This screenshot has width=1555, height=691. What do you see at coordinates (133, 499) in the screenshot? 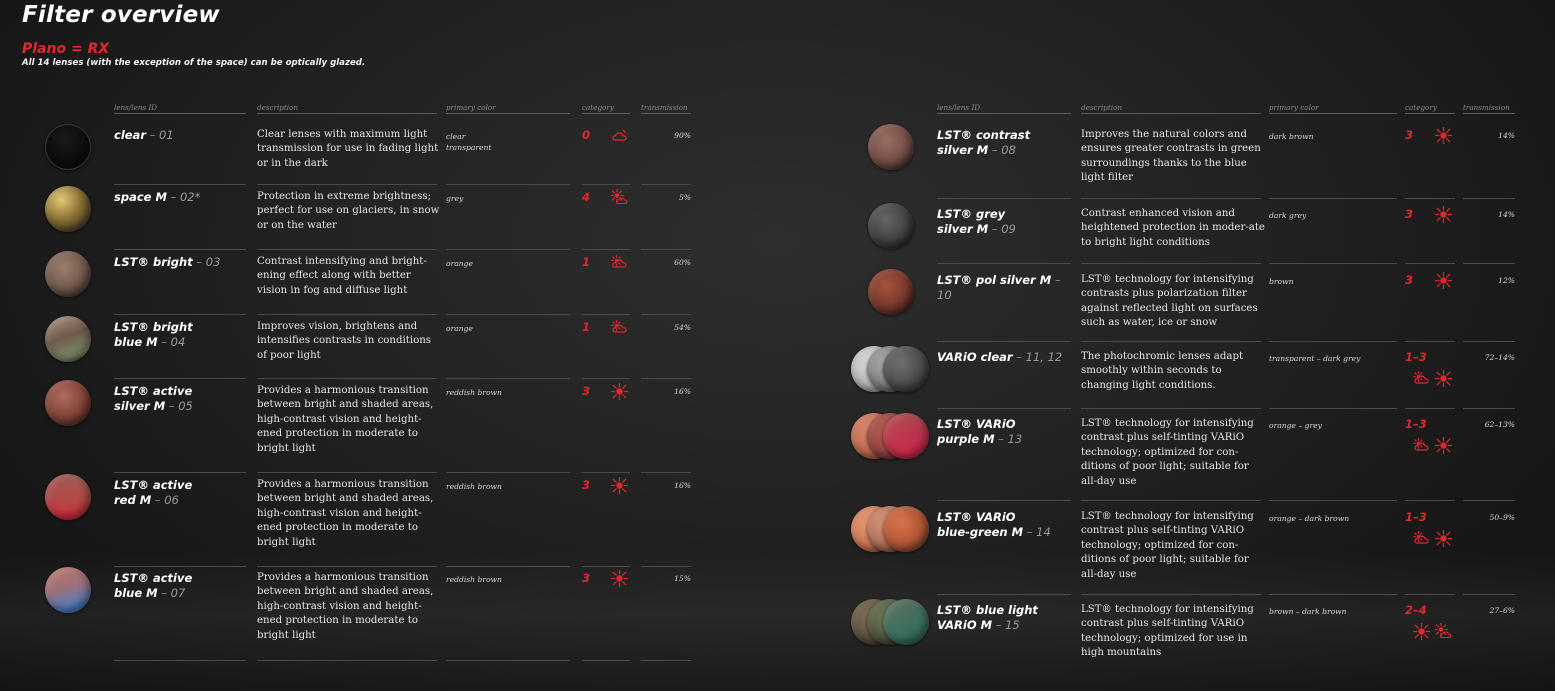
I see `lens-name-line: red M` at bounding box center [133, 499].